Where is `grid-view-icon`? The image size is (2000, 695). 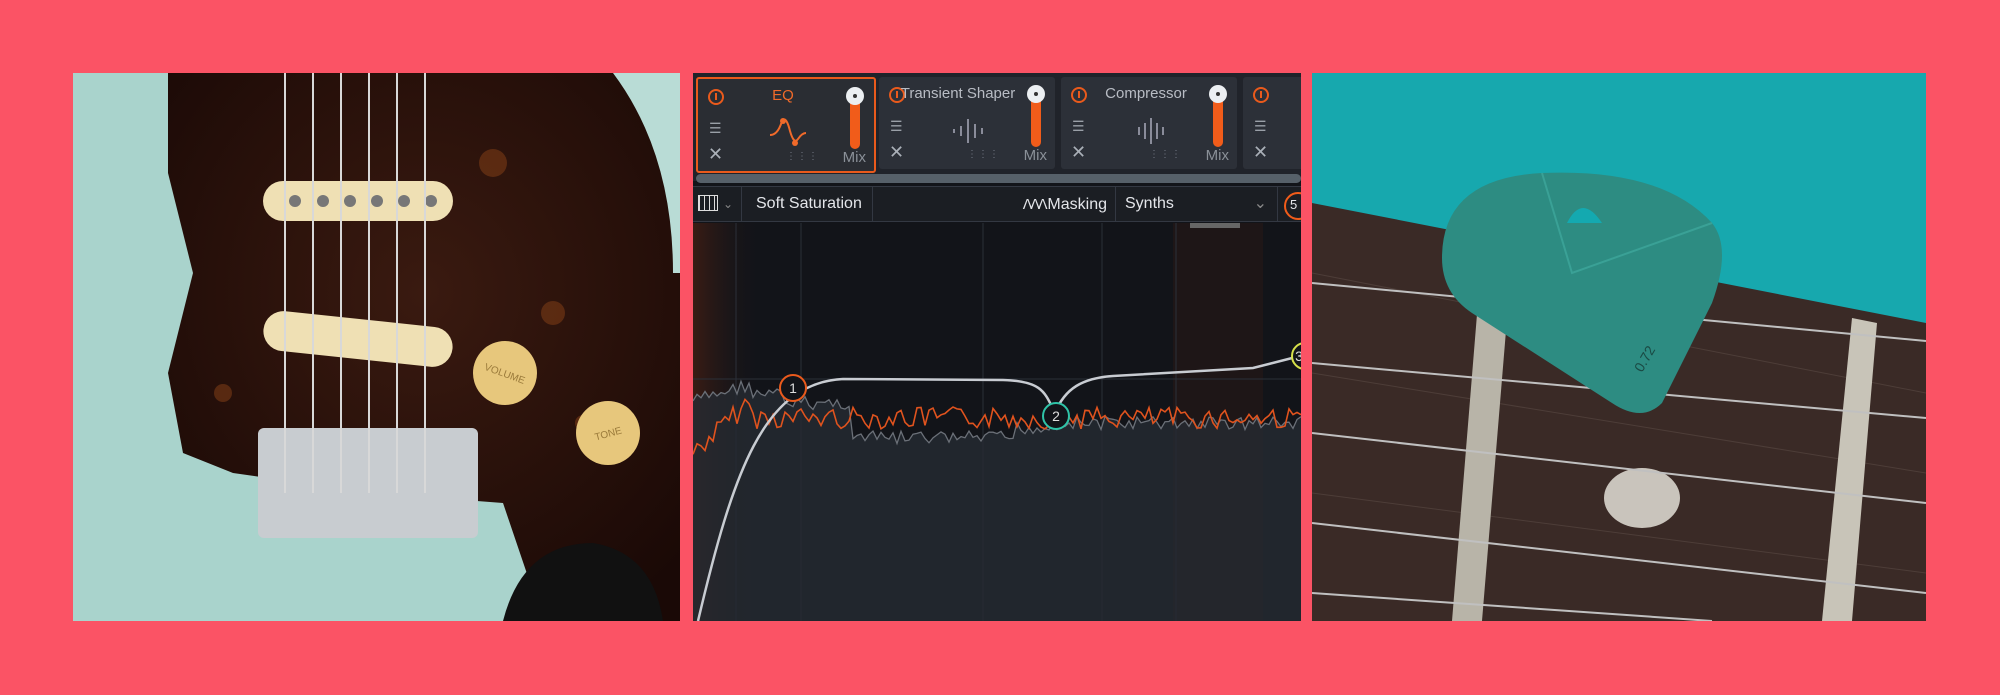
grid-view-icon is located at coordinates (708, 203).